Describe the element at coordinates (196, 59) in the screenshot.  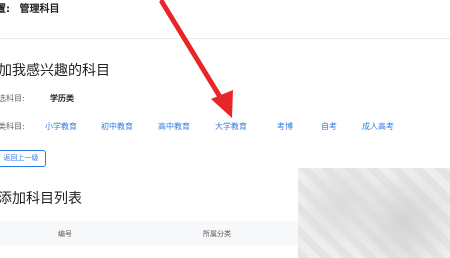
I see `annotation-arrow-icon` at that location.